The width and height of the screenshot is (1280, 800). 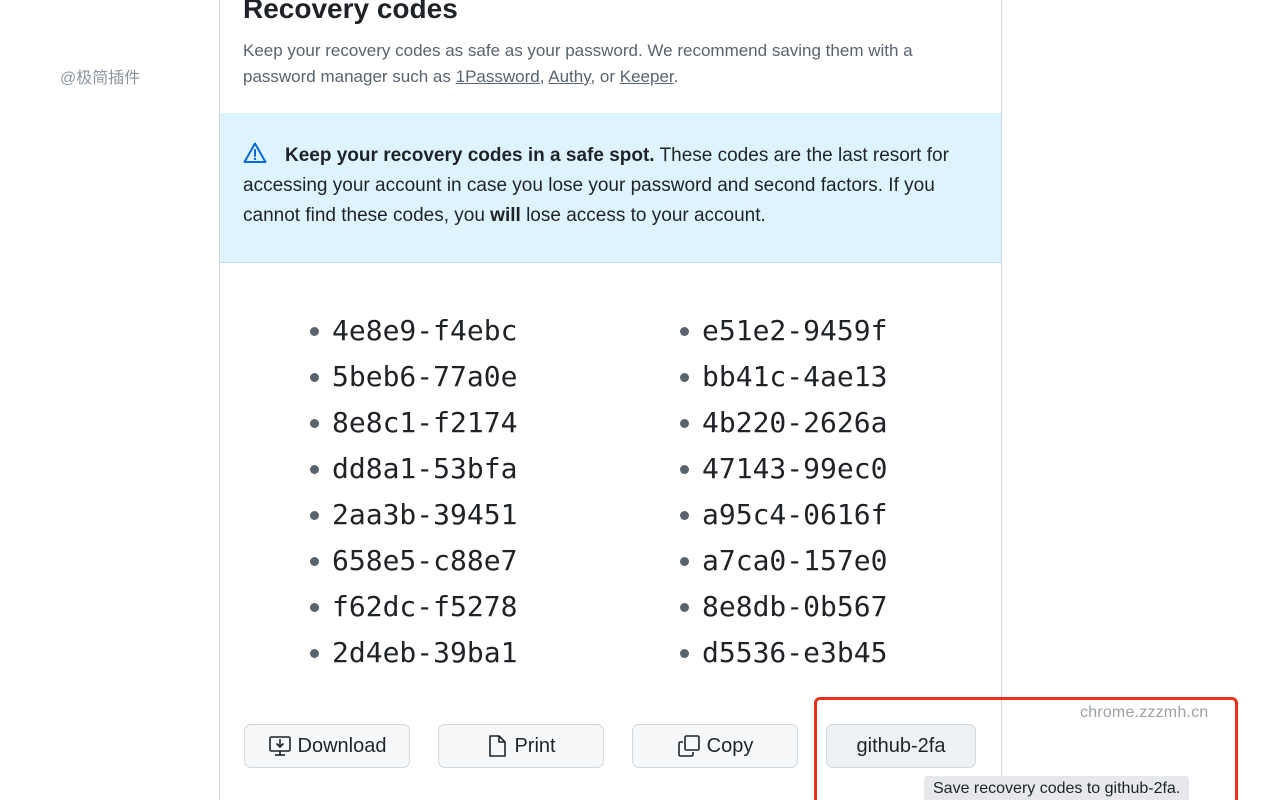 I want to click on code-item: 8e8c1-f2174, so click(x=495, y=423).